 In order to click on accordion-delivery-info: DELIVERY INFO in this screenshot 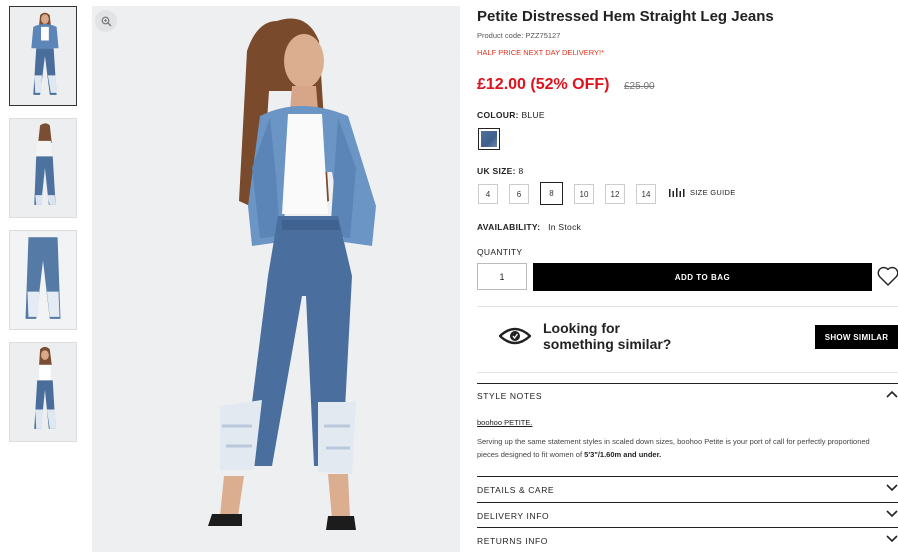, I will do `click(687, 516)`.